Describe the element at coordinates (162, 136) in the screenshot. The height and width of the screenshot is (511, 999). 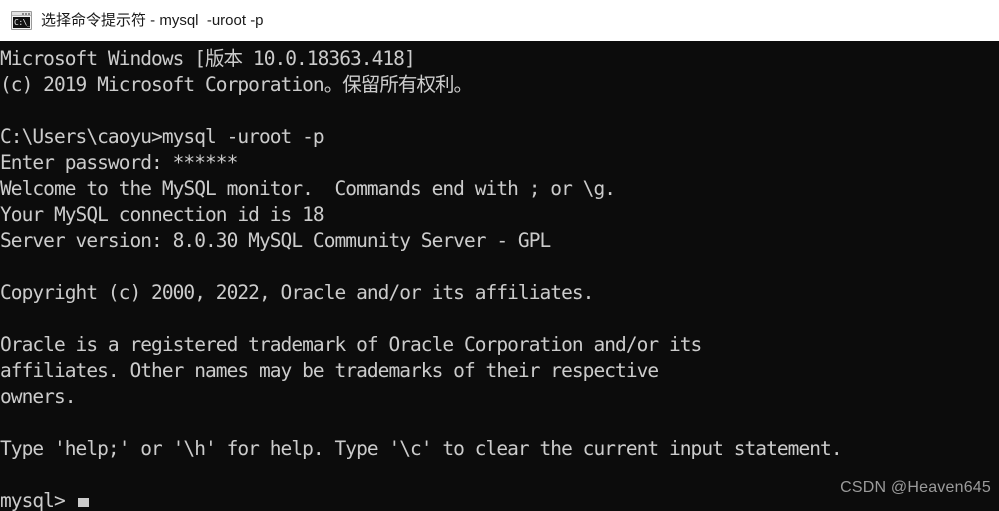
I see `terminal-line: C:\Users\caoyu>mysql -uroot -p` at that location.